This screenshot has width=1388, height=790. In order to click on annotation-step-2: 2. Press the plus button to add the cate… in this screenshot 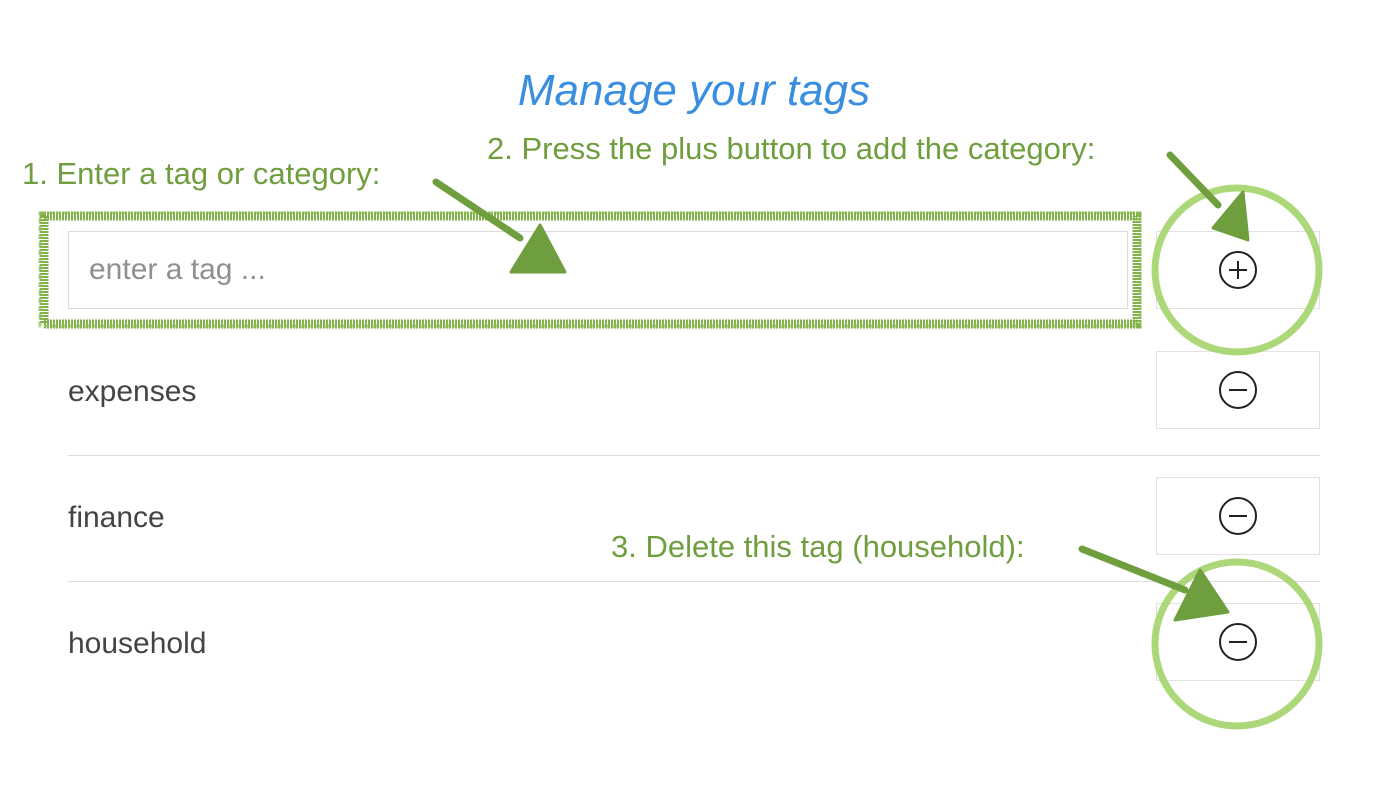, I will do `click(791, 148)`.